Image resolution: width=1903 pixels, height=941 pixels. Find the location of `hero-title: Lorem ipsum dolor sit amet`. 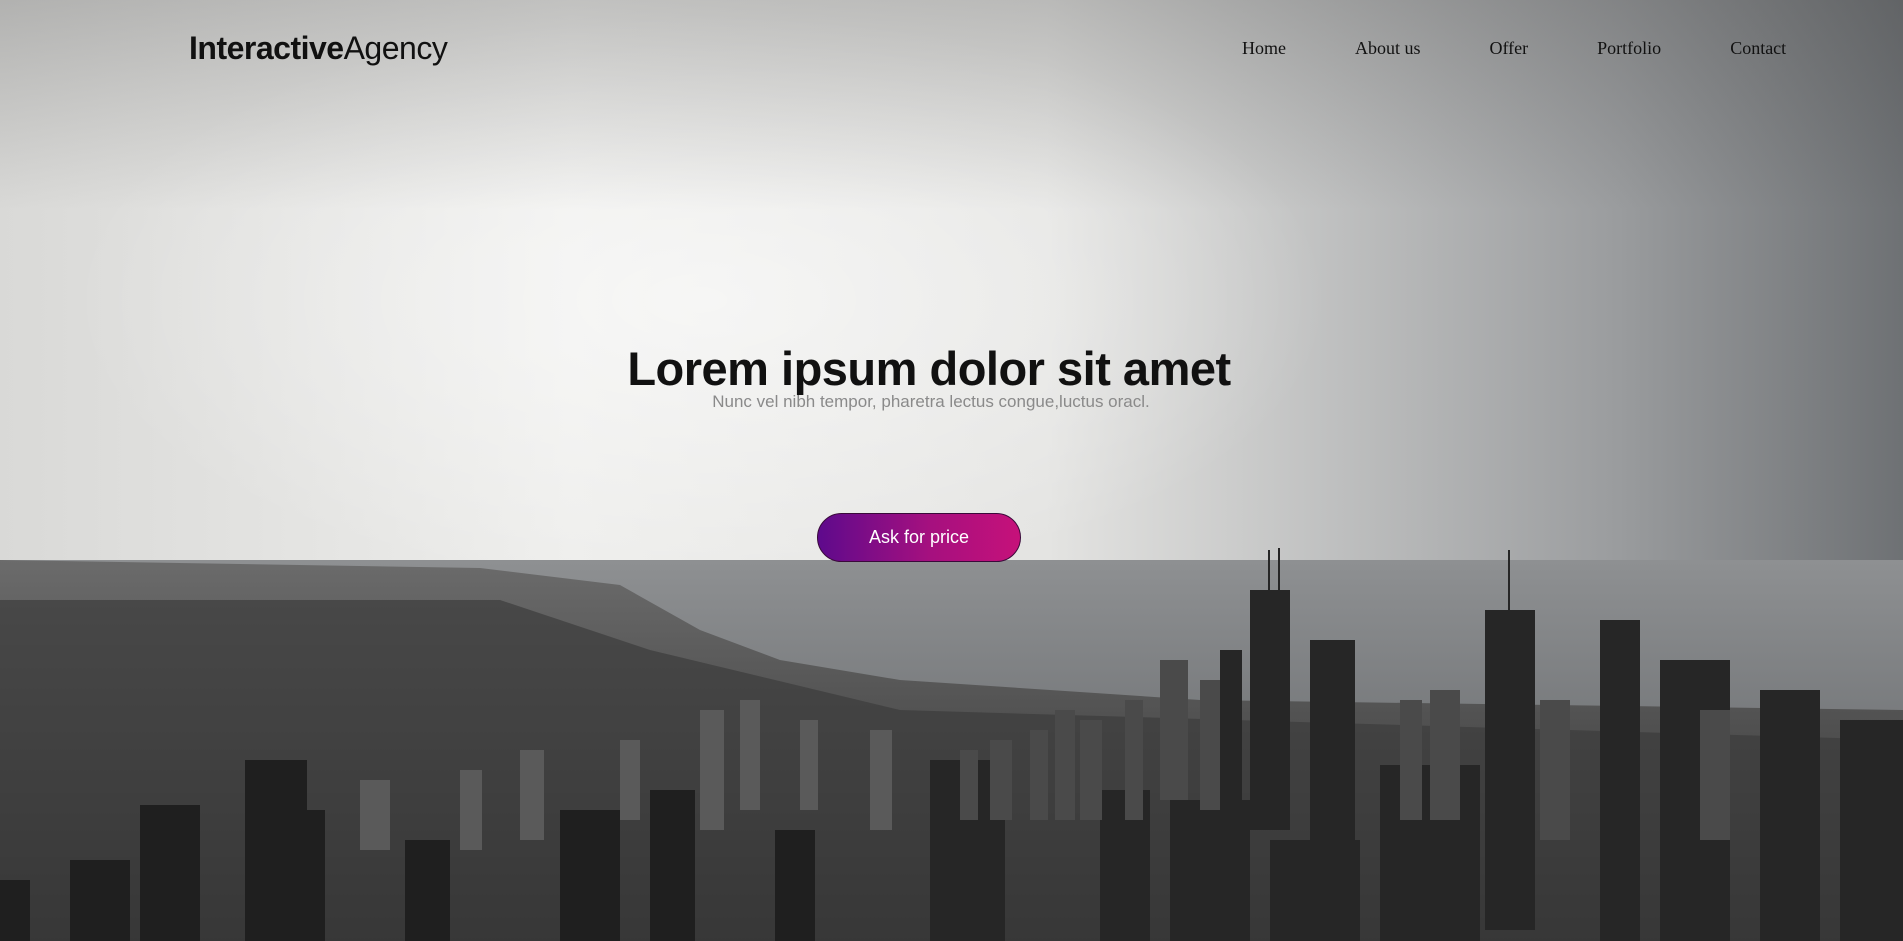

hero-title: Lorem ipsum dolor sit amet is located at coordinates (929, 368).